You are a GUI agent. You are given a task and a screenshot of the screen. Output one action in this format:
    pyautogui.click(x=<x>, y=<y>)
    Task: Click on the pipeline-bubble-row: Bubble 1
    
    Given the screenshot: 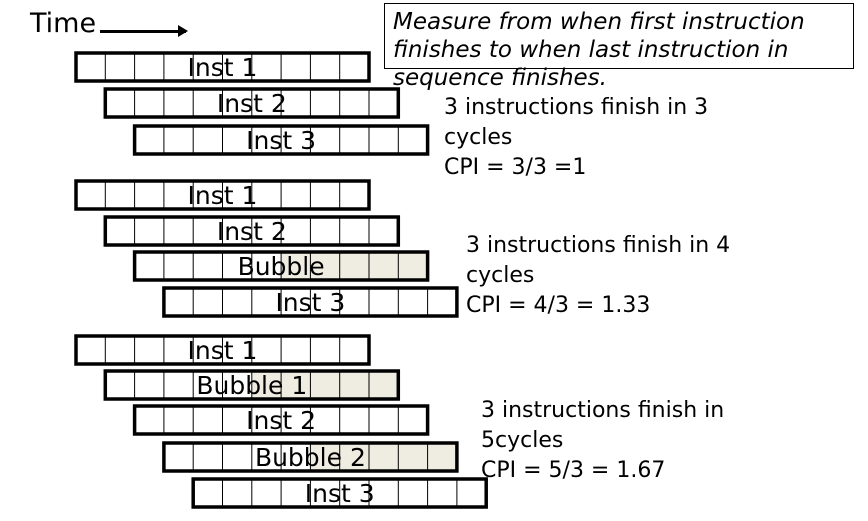 What is the action you would take?
    pyautogui.click(x=252, y=385)
    